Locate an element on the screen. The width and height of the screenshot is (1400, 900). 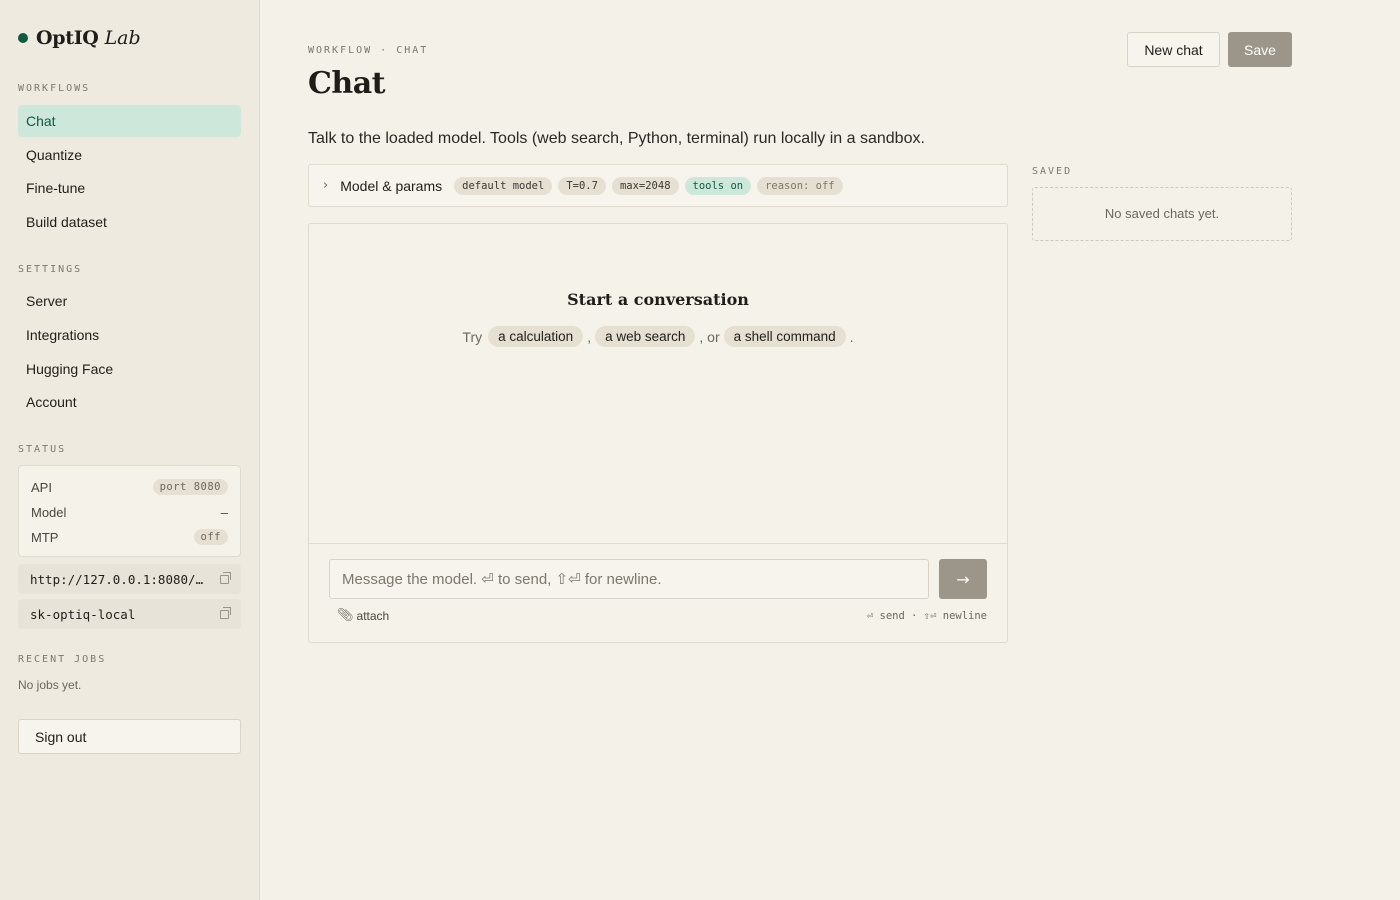
sidebar-item-integrations: Integrations is located at coordinates (129, 335).